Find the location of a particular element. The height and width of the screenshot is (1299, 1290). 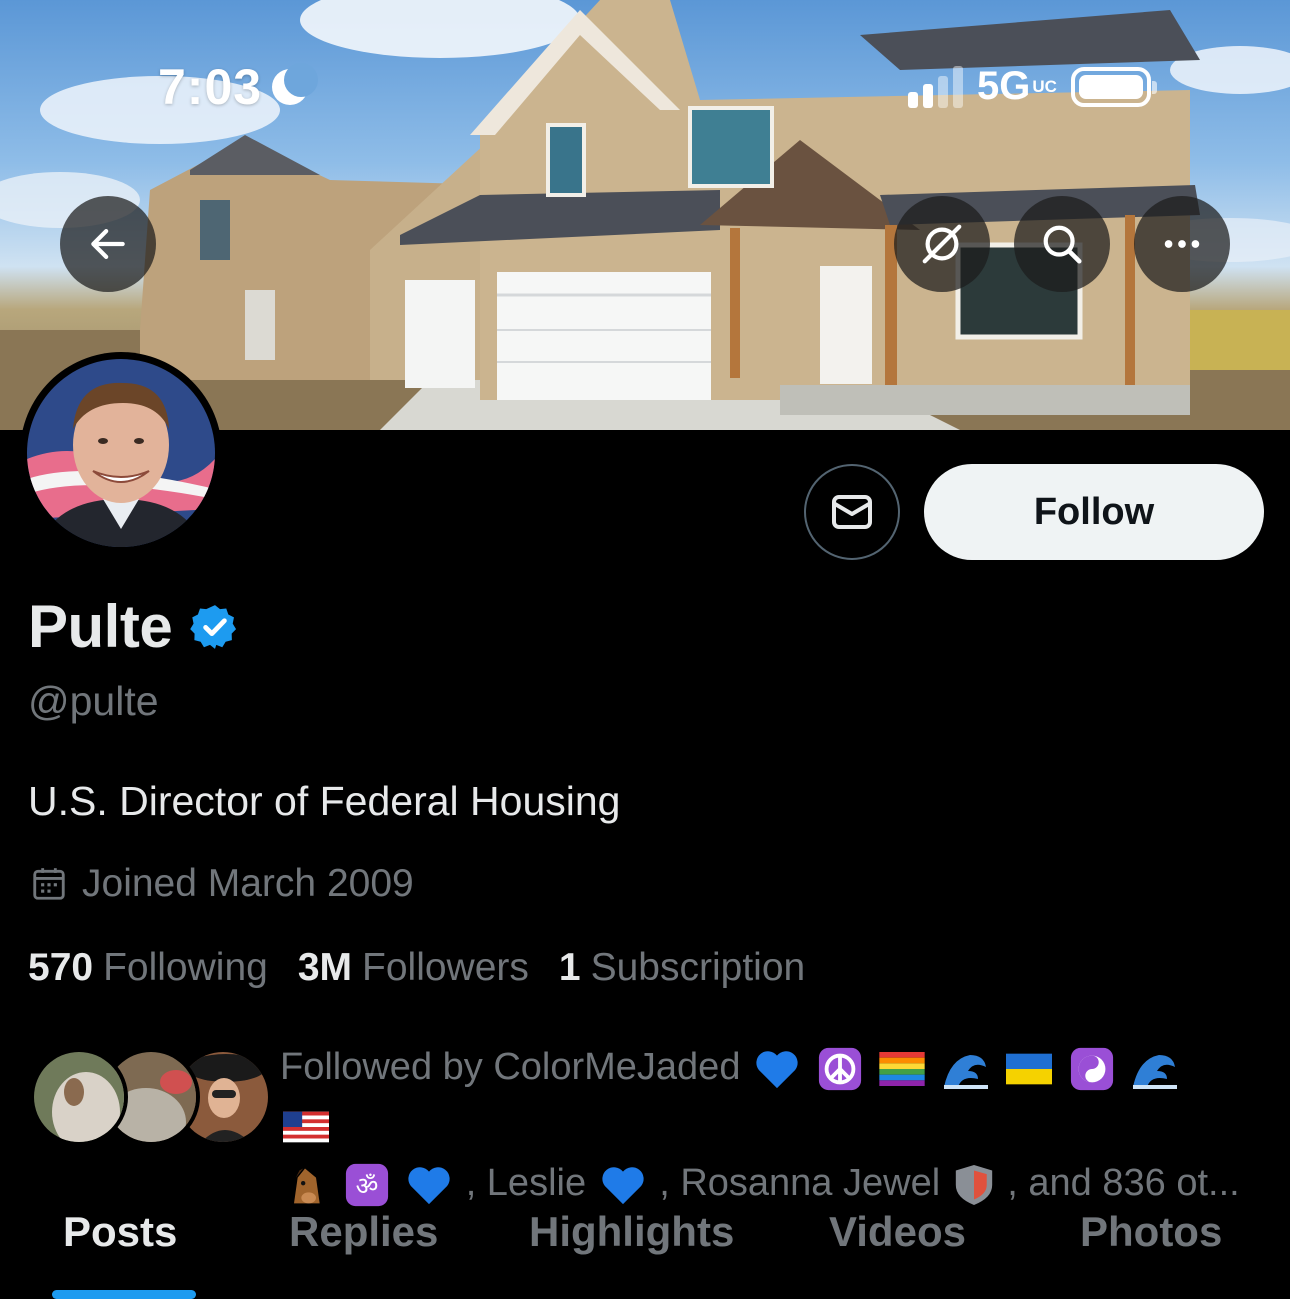

grok-icon is located at coordinates (942, 244).